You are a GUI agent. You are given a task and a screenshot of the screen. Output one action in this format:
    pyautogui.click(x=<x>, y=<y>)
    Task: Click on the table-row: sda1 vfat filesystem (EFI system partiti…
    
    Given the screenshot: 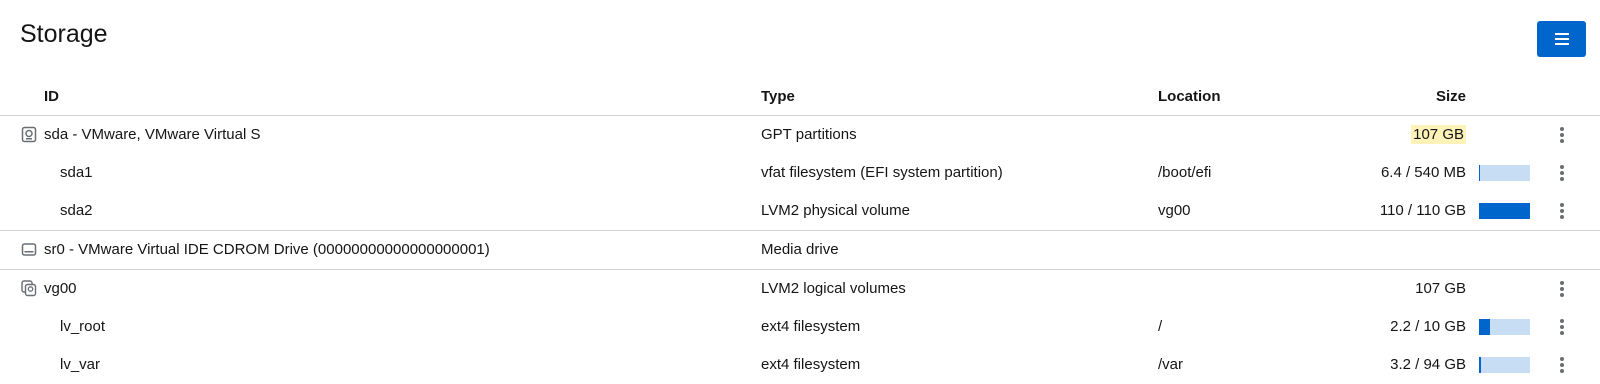 What is the action you would take?
    pyautogui.click(x=800, y=173)
    